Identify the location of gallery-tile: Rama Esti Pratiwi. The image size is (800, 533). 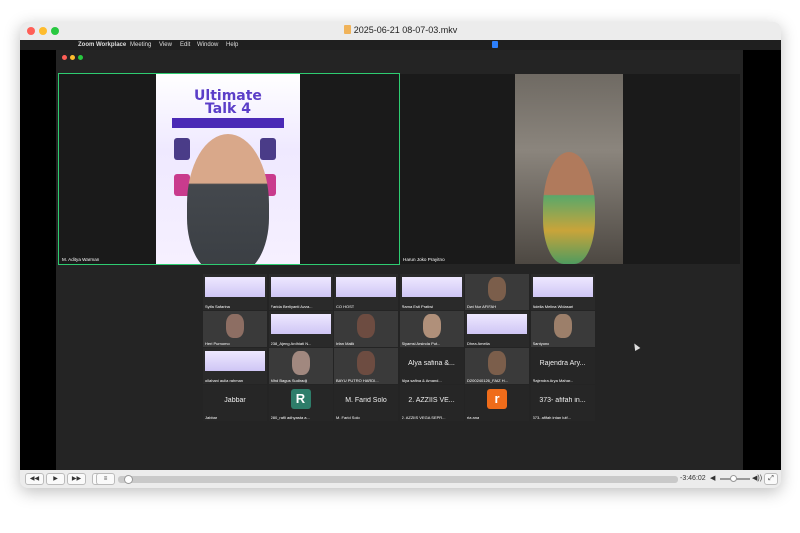
(431, 292).